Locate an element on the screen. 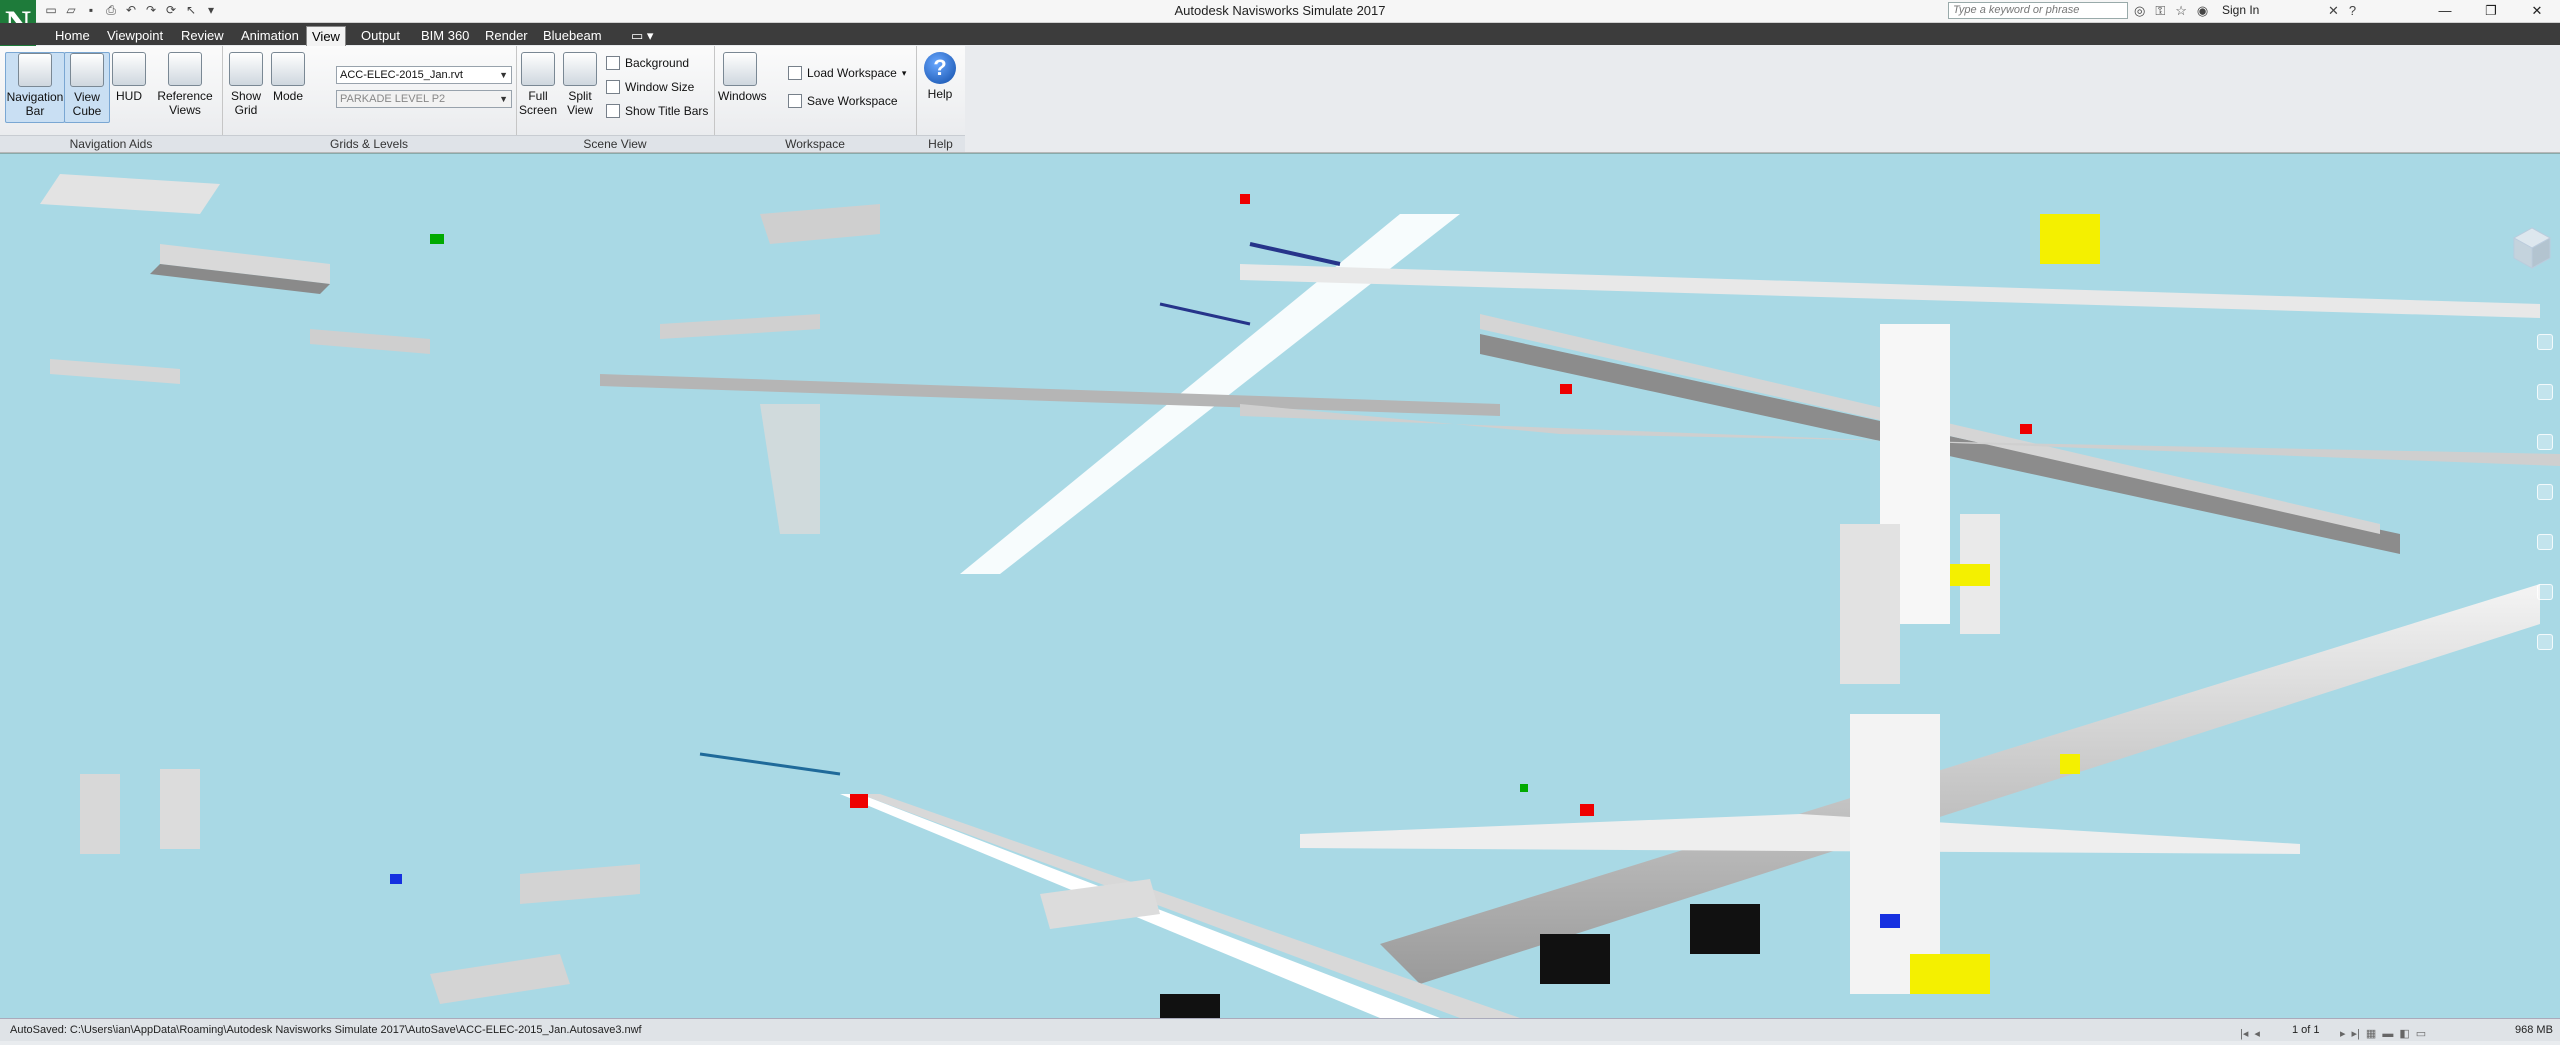 This screenshot has height=1045, width=2560. title-tools: ◎ ⚿ ☆ ◉ is located at coordinates (2171, 11).